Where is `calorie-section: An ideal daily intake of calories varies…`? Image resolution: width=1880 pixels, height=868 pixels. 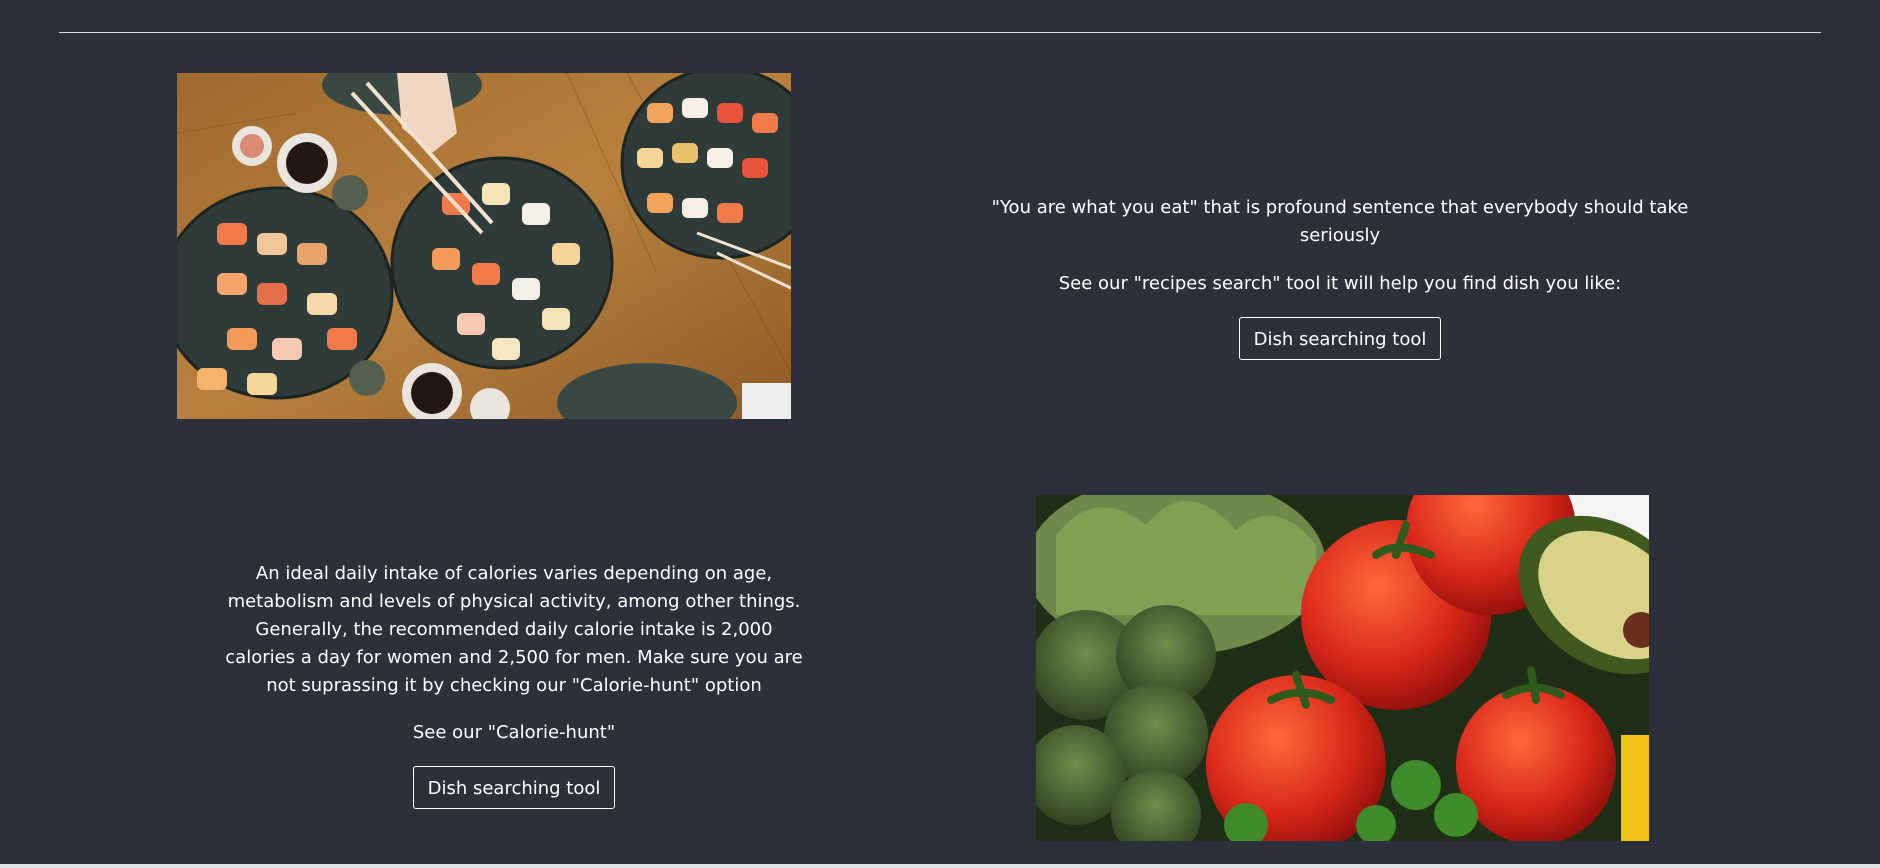 calorie-section: An ideal daily intake of calories varies… is located at coordinates (514, 684).